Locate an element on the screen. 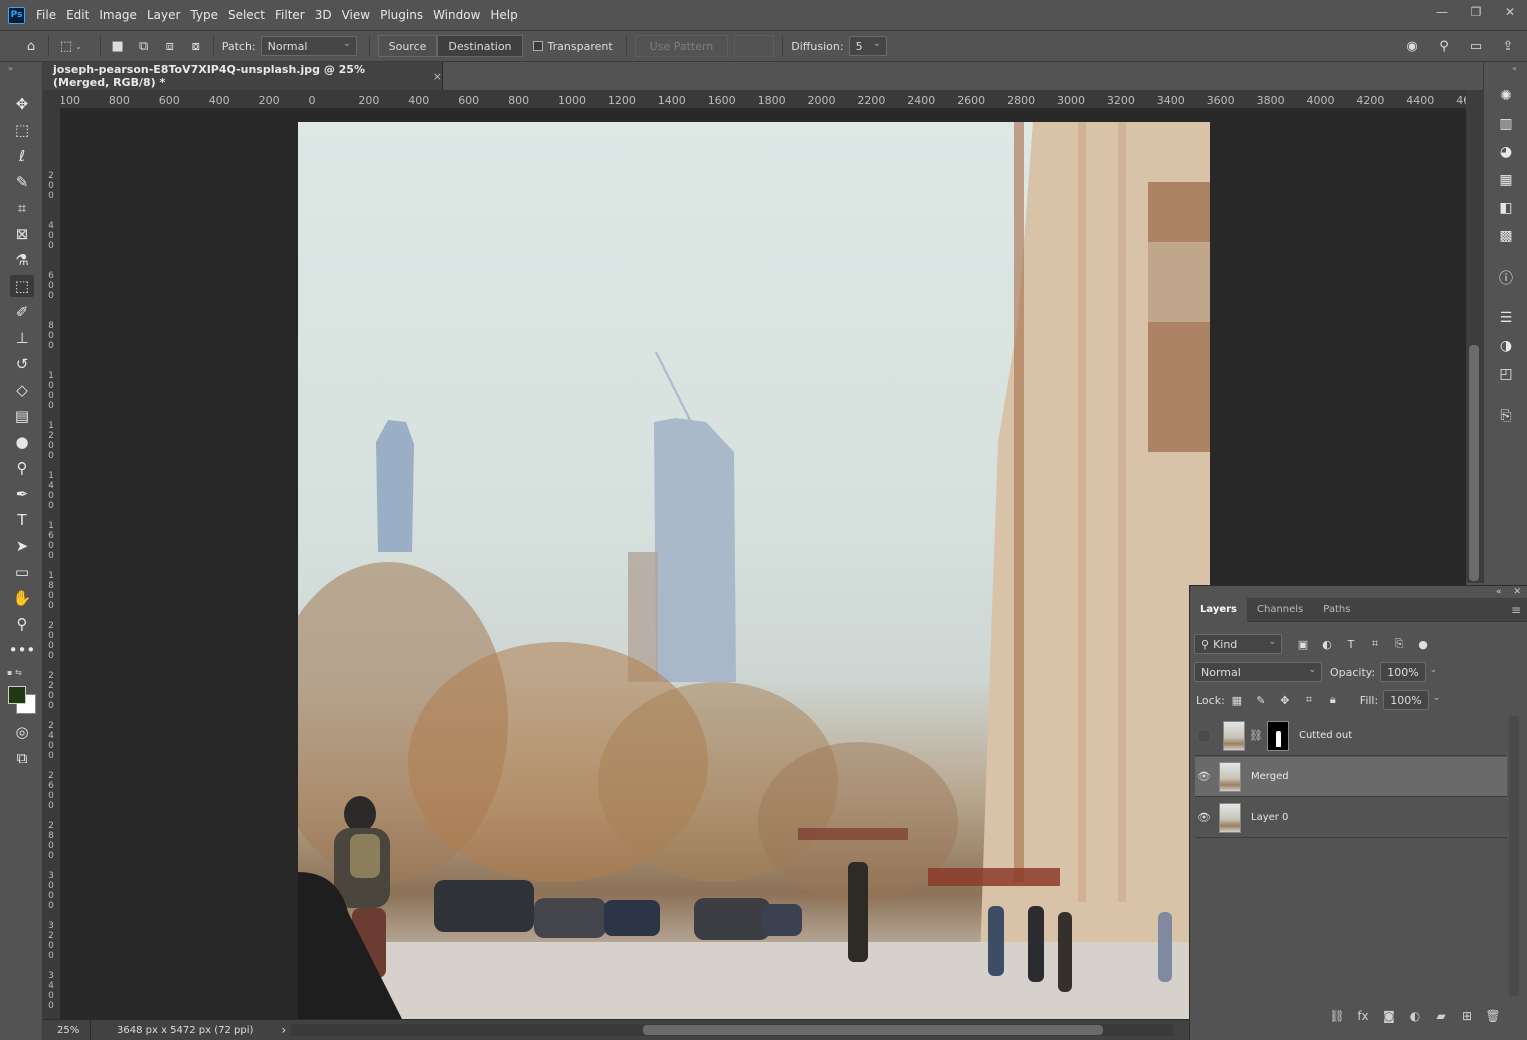 This screenshot has width=1527, height=1040. swatches-icon: ▦ is located at coordinates (1506, 180).